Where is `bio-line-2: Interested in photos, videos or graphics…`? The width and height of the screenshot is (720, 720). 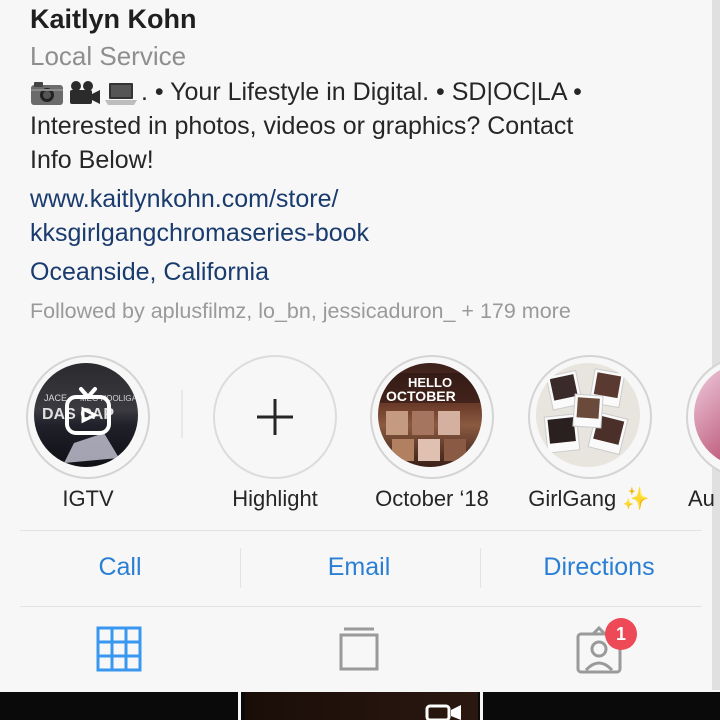 bio-line-2: Interested in photos, videos or graphics… is located at coordinates (302, 126).